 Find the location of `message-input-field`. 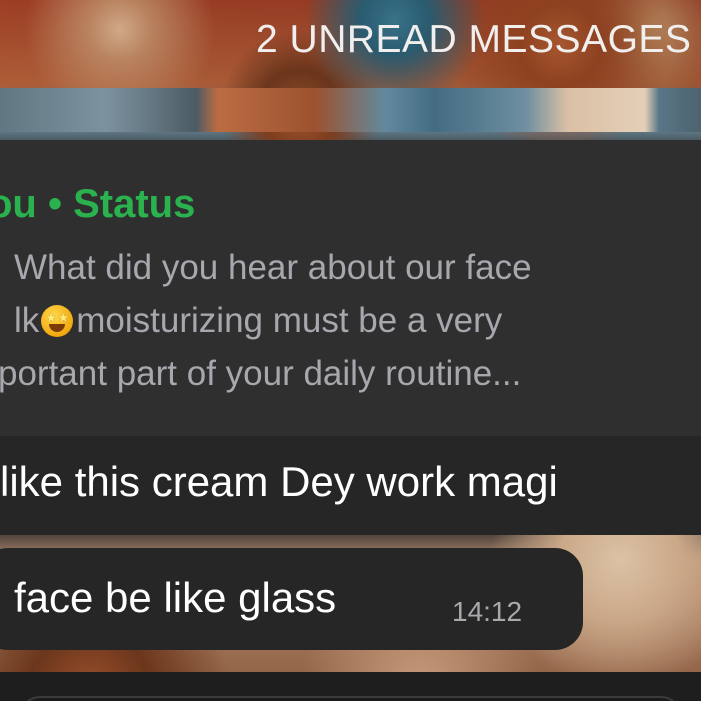

message-input-field is located at coordinates (350, 698).